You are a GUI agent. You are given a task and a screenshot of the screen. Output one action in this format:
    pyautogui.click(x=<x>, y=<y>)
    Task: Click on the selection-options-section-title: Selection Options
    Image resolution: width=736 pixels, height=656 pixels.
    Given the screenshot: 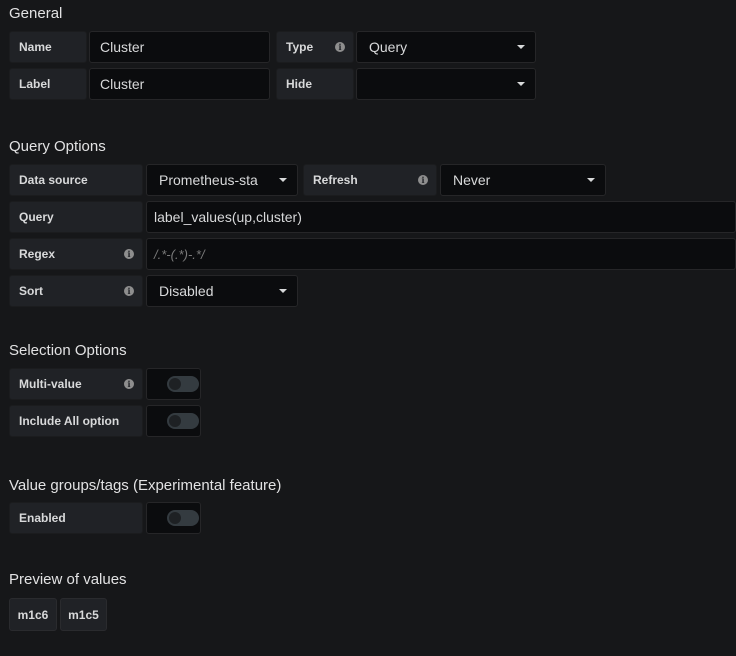 What is the action you would take?
    pyautogui.click(x=68, y=350)
    